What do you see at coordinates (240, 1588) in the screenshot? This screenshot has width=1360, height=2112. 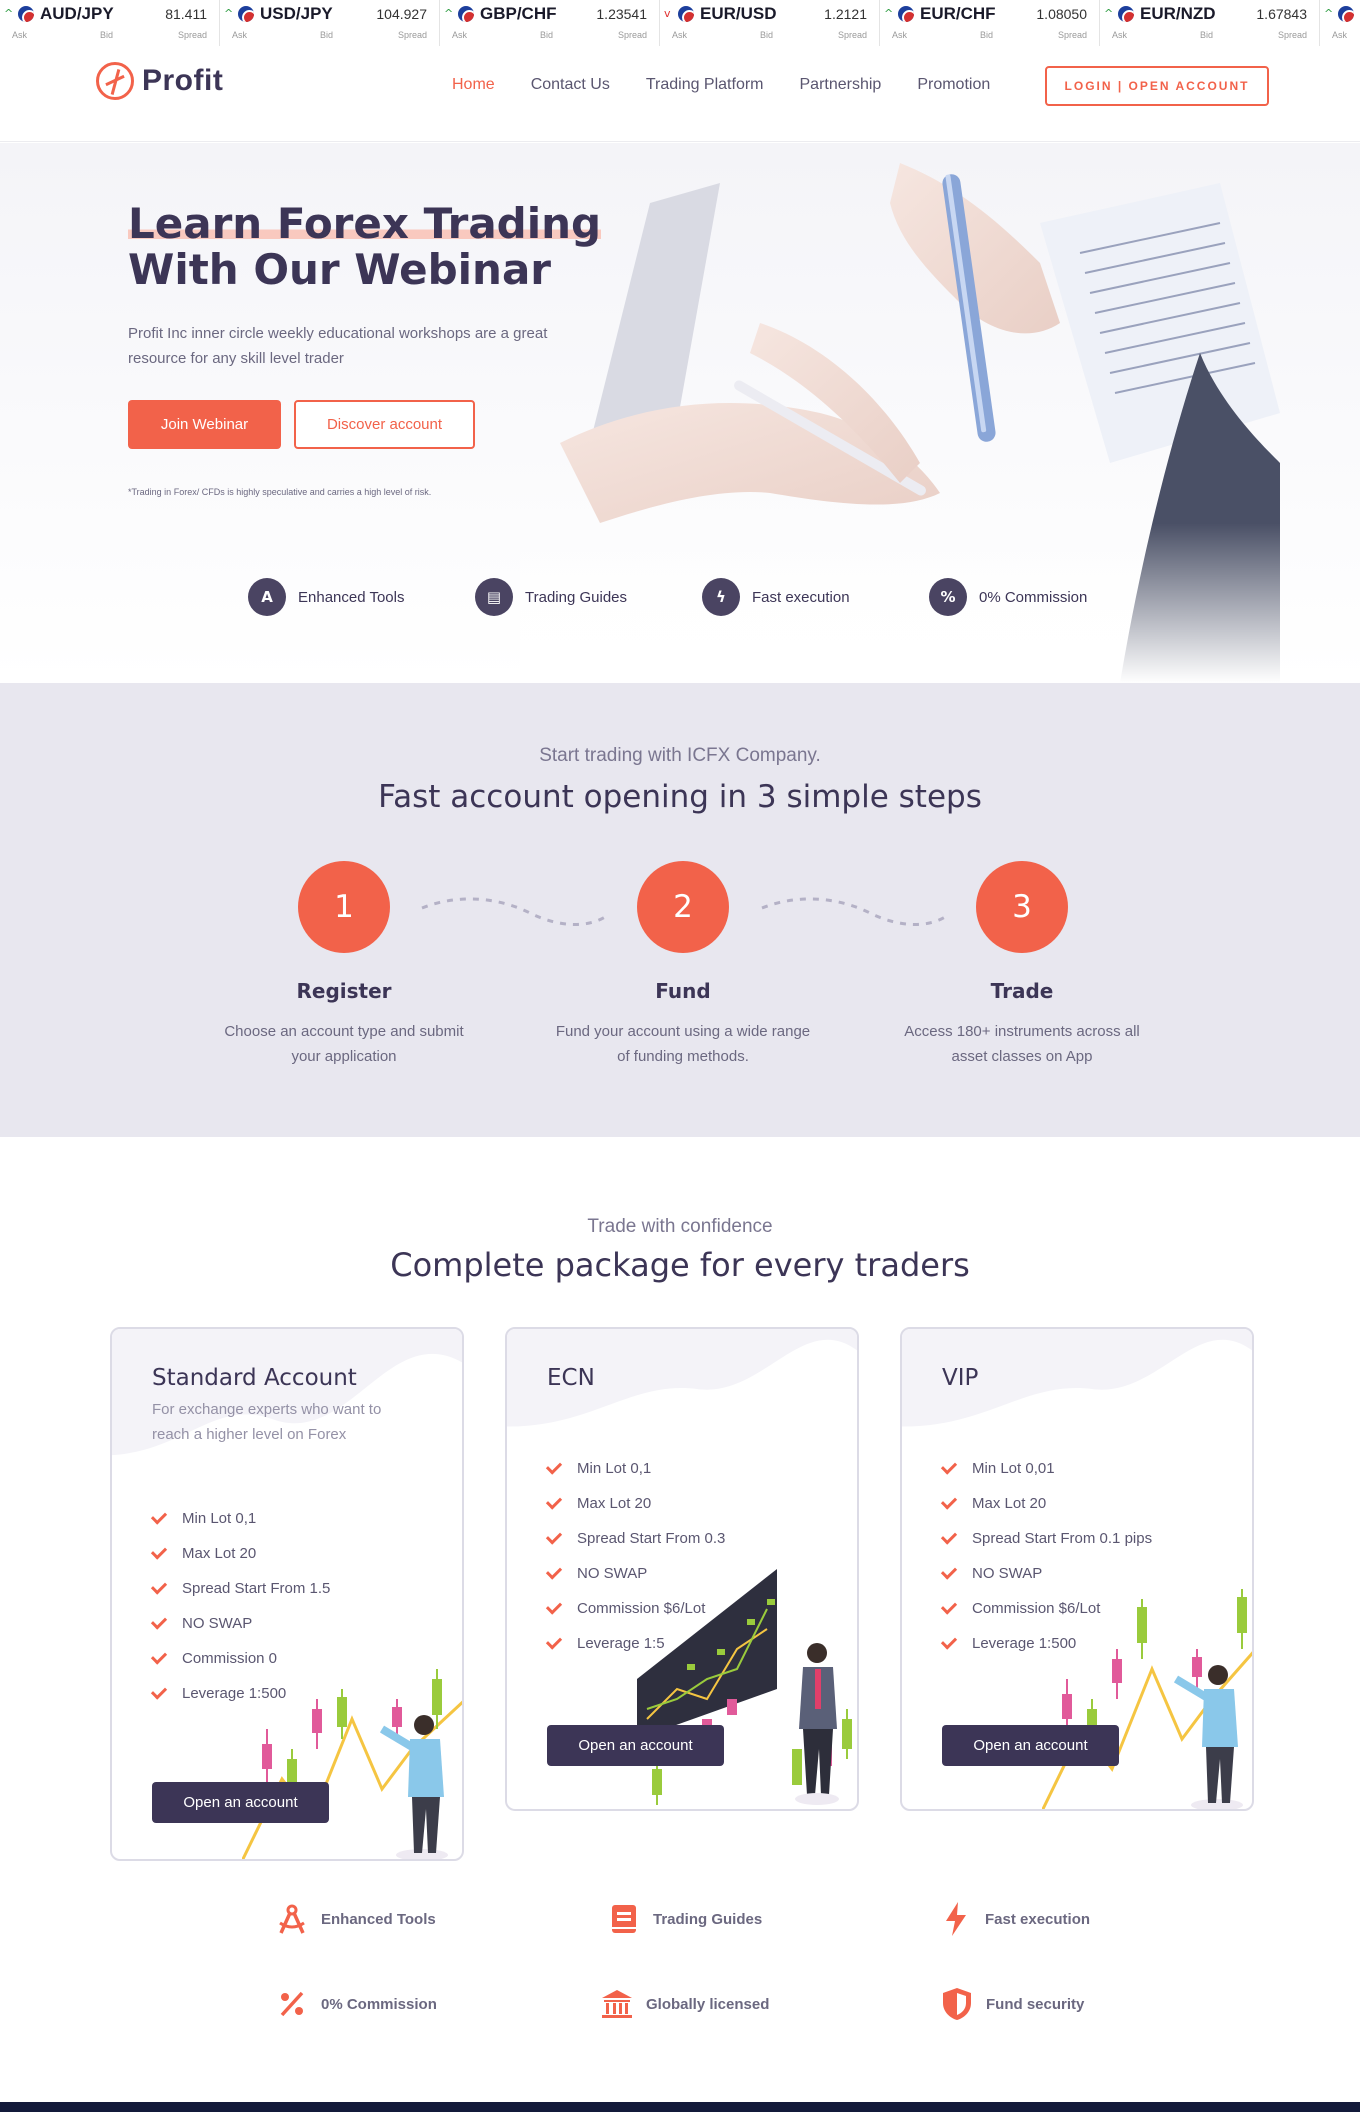 I see `list-item: Spread Start From 1.5` at bounding box center [240, 1588].